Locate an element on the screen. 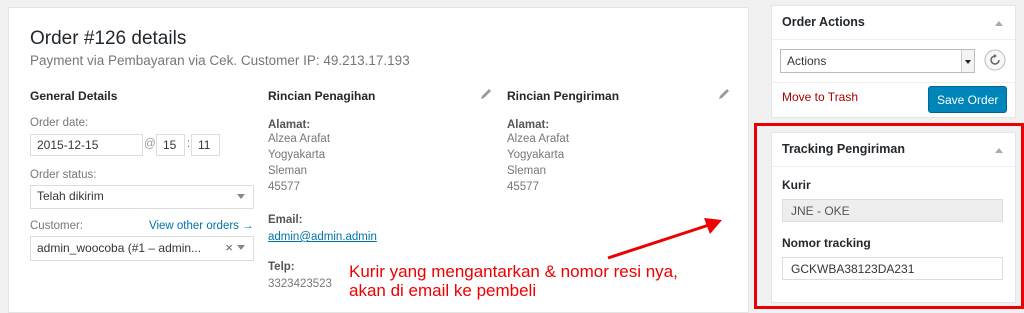 This screenshot has width=1024, height=313. shipping-address-label: Alamat: is located at coordinates (528, 125).